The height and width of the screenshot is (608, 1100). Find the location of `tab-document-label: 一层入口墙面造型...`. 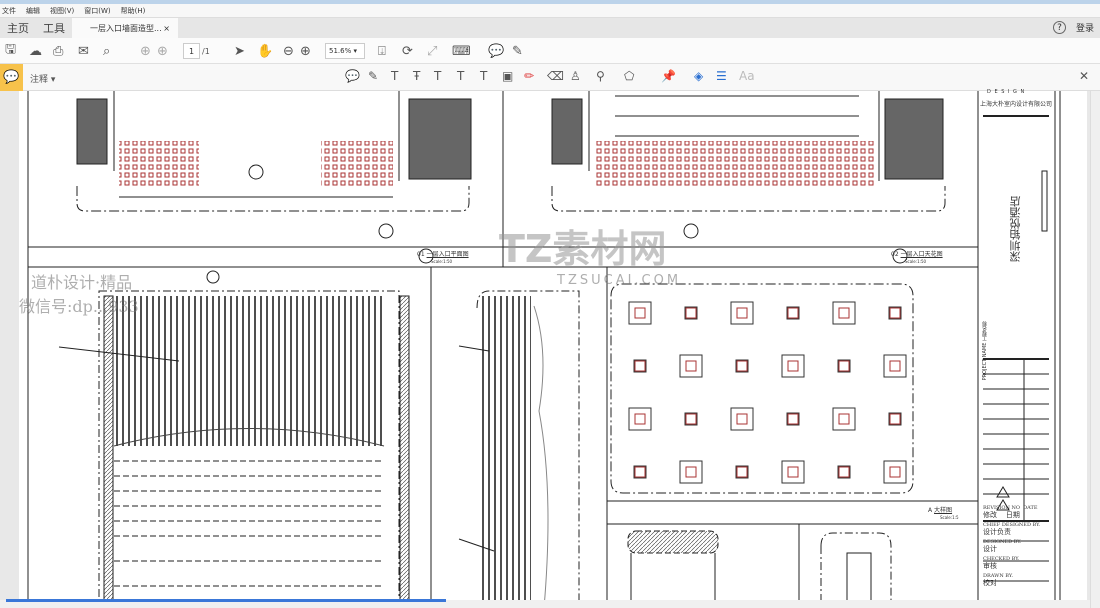

tab-document-label: 一层入口墙面造型... is located at coordinates (126, 28).